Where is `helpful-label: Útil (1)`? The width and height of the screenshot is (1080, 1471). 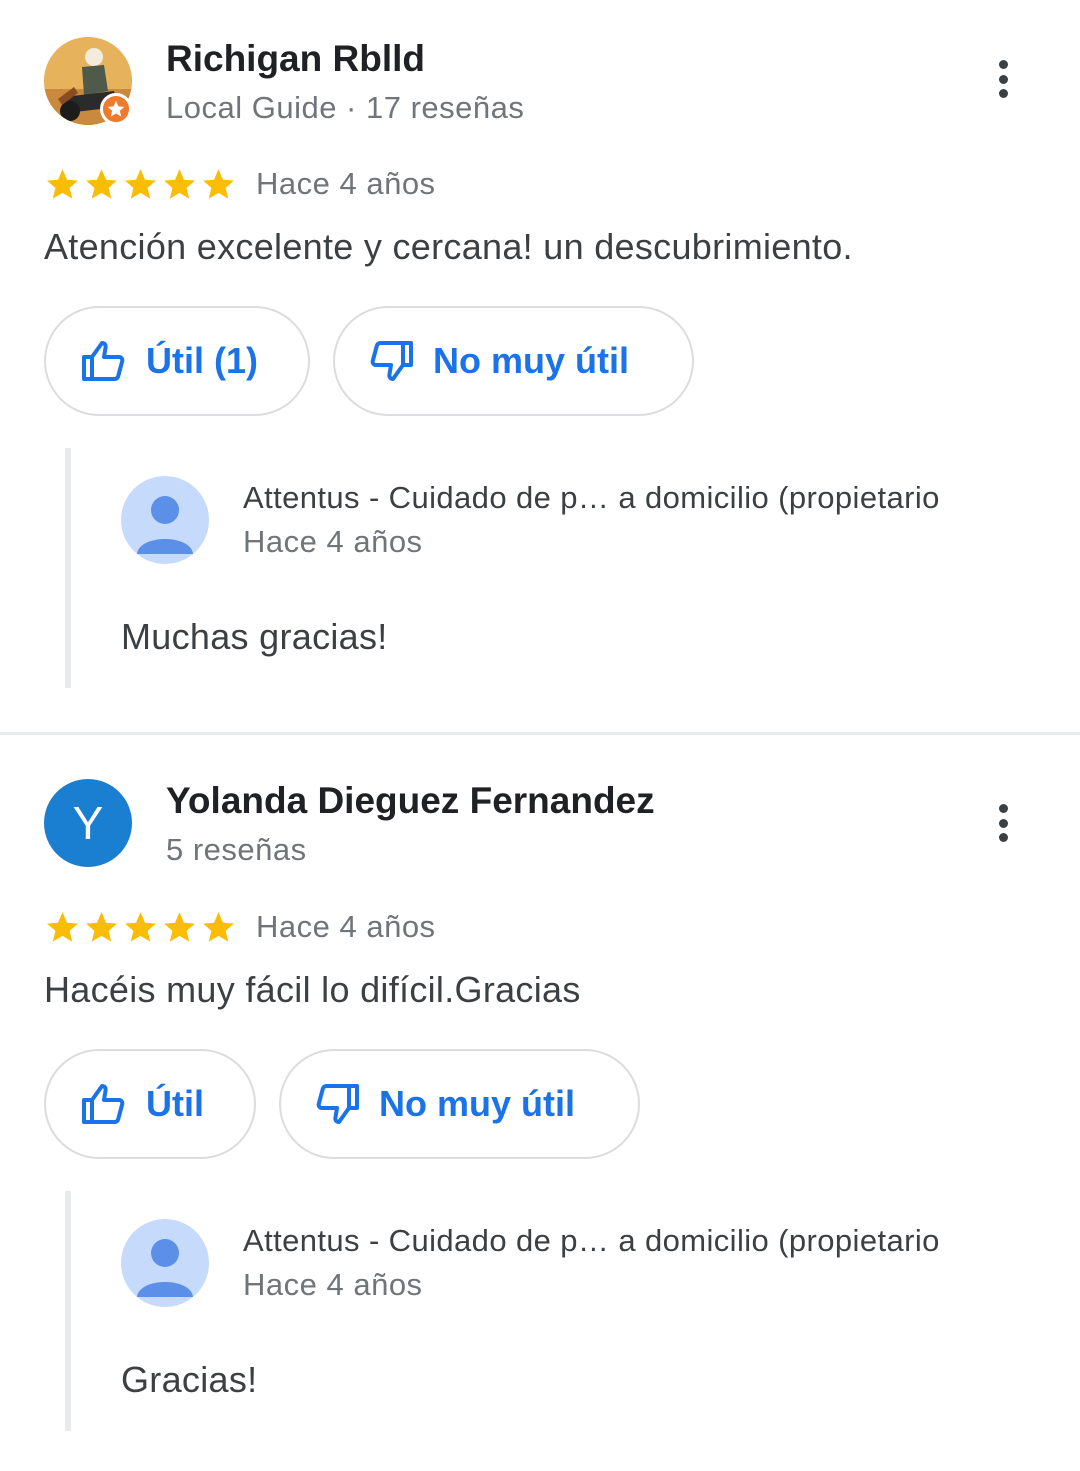
helpful-label: Útil (1) is located at coordinates (202, 360).